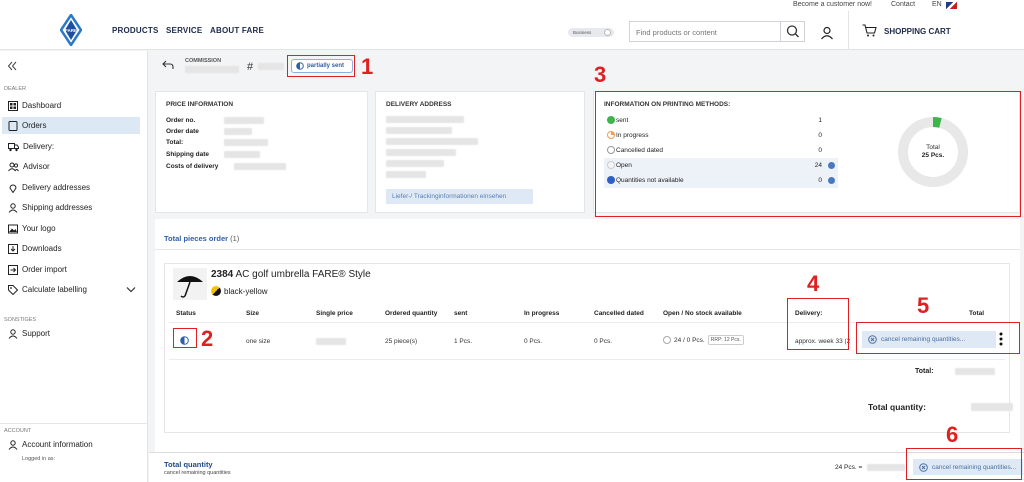  I want to click on col-status: Status, so click(186, 313).